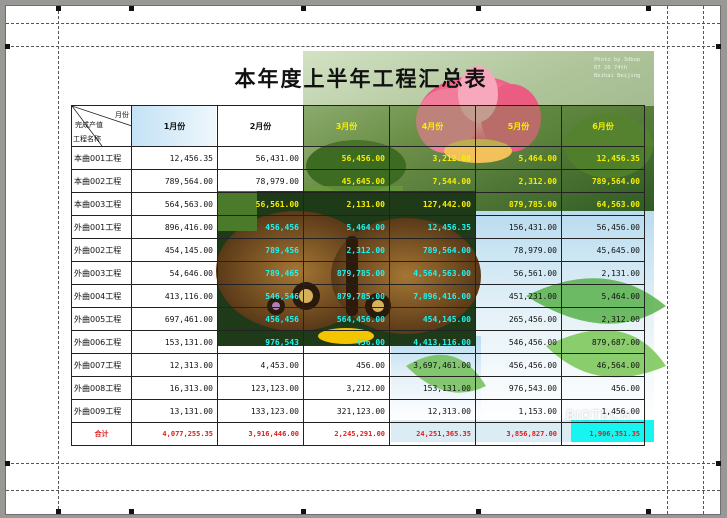 Image resolution: width=727 pixels, height=518 pixels. What do you see at coordinates (101, 319) in the screenshot?
I see `project-name-cell: 外曲005工程` at bounding box center [101, 319].